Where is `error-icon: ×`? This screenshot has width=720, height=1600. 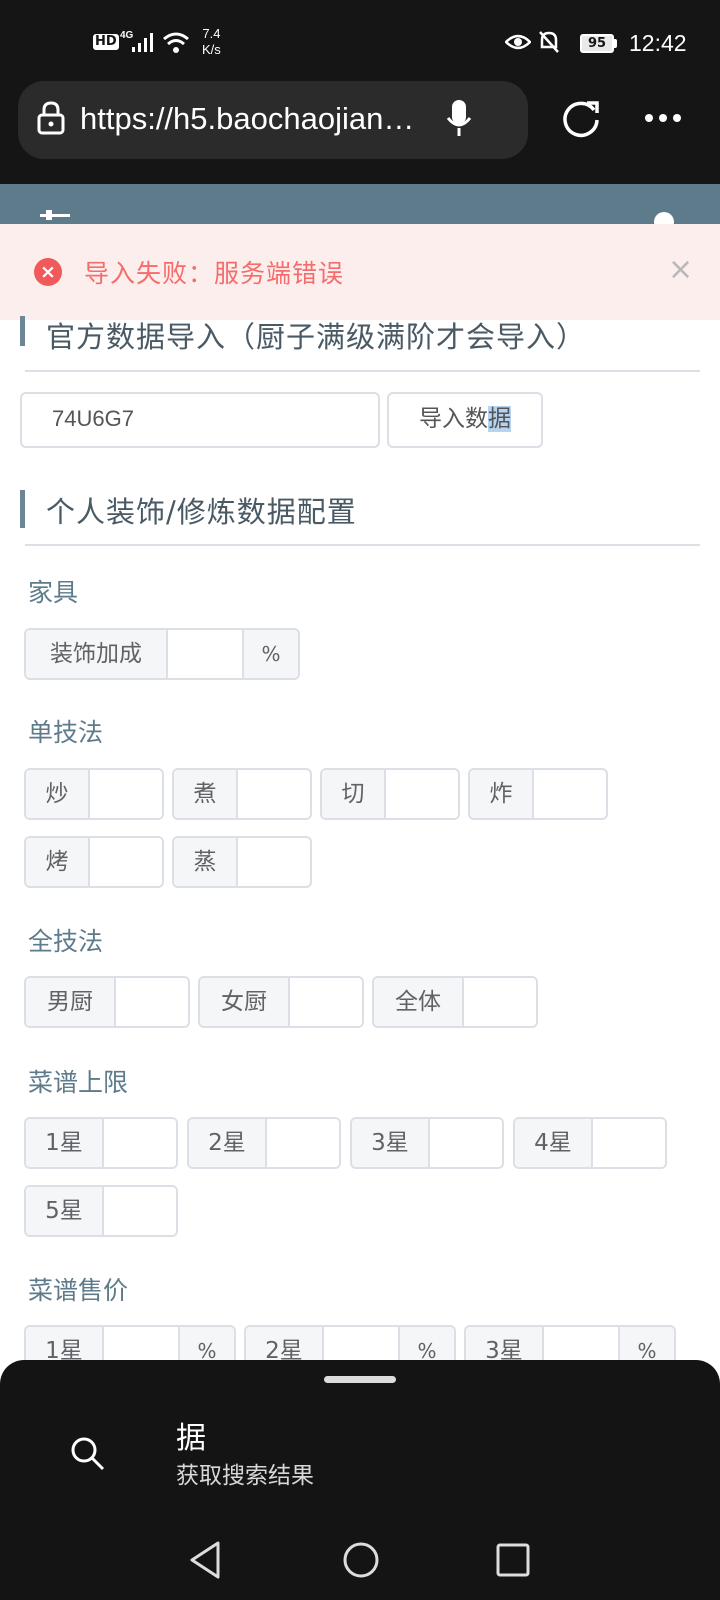 error-icon: × is located at coordinates (48, 272).